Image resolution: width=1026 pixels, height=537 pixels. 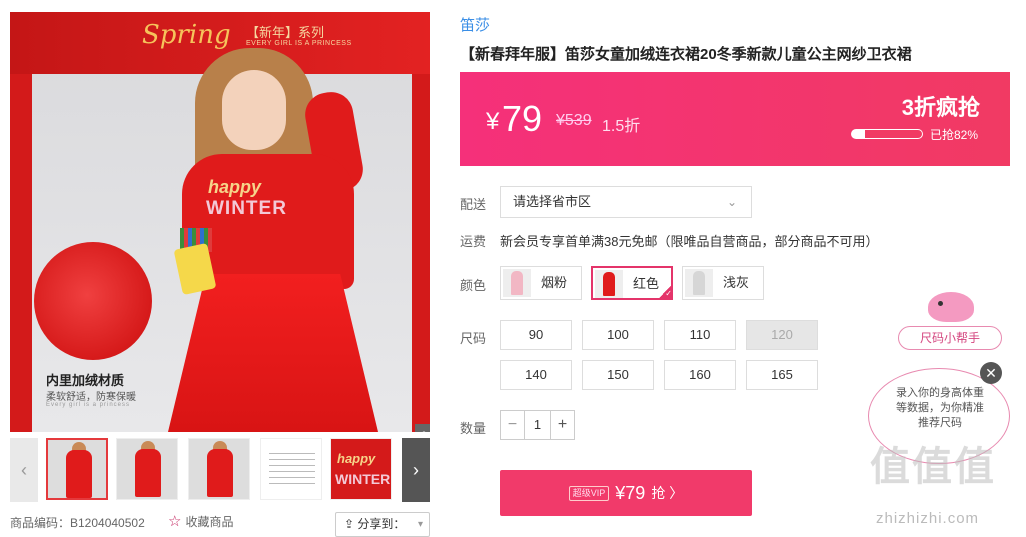 What do you see at coordinates (700, 335) in the screenshot?
I see `size-option-110: 110` at bounding box center [700, 335].